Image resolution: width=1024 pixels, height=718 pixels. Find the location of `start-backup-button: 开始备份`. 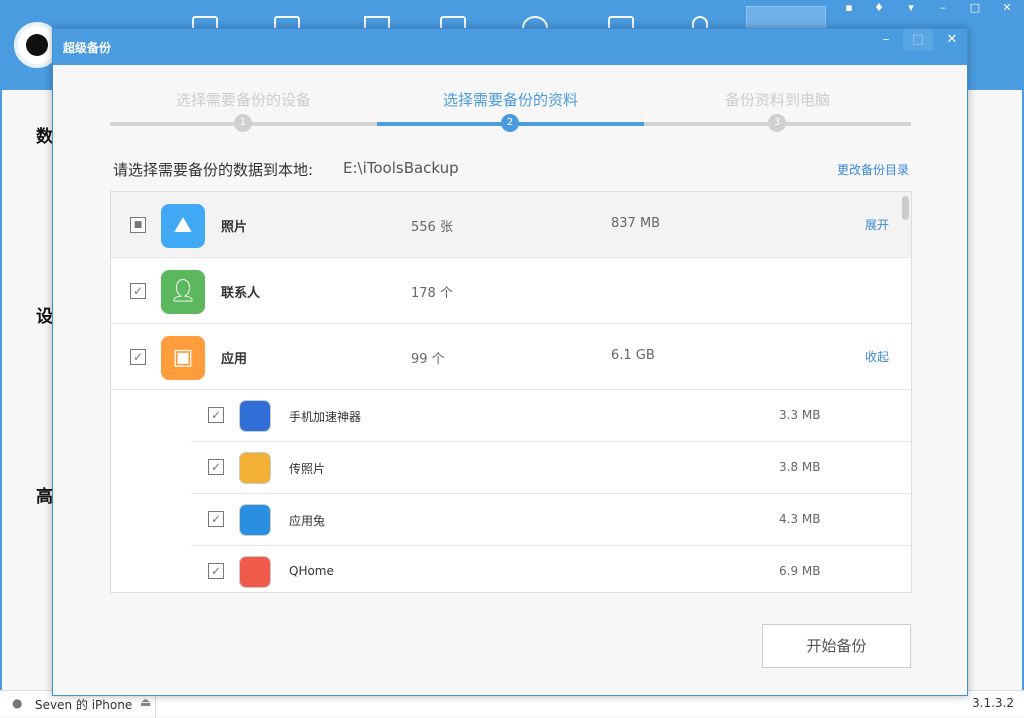

start-backup-button: 开始备份 is located at coordinates (836, 646).